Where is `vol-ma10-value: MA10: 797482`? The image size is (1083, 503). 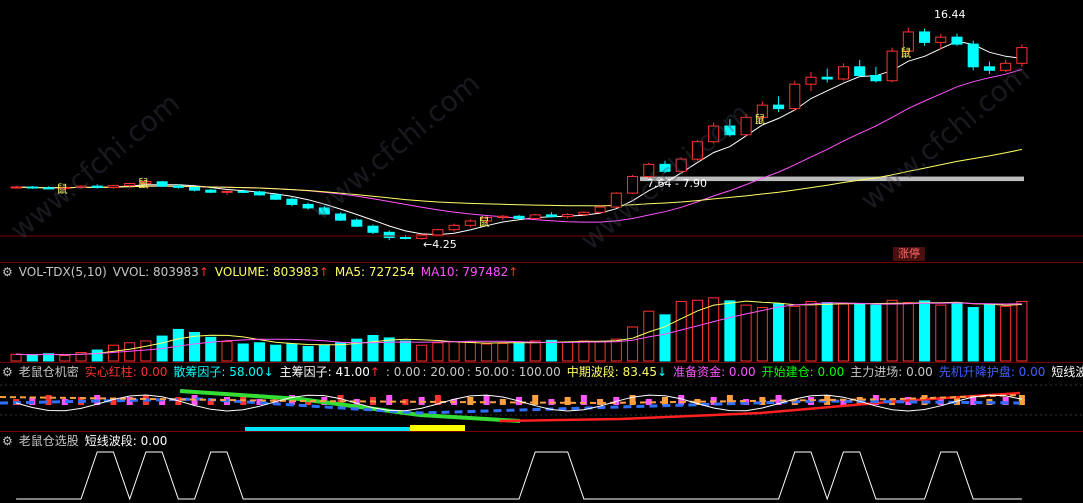
vol-ma10-value: MA10: 797482 is located at coordinates (464, 272).